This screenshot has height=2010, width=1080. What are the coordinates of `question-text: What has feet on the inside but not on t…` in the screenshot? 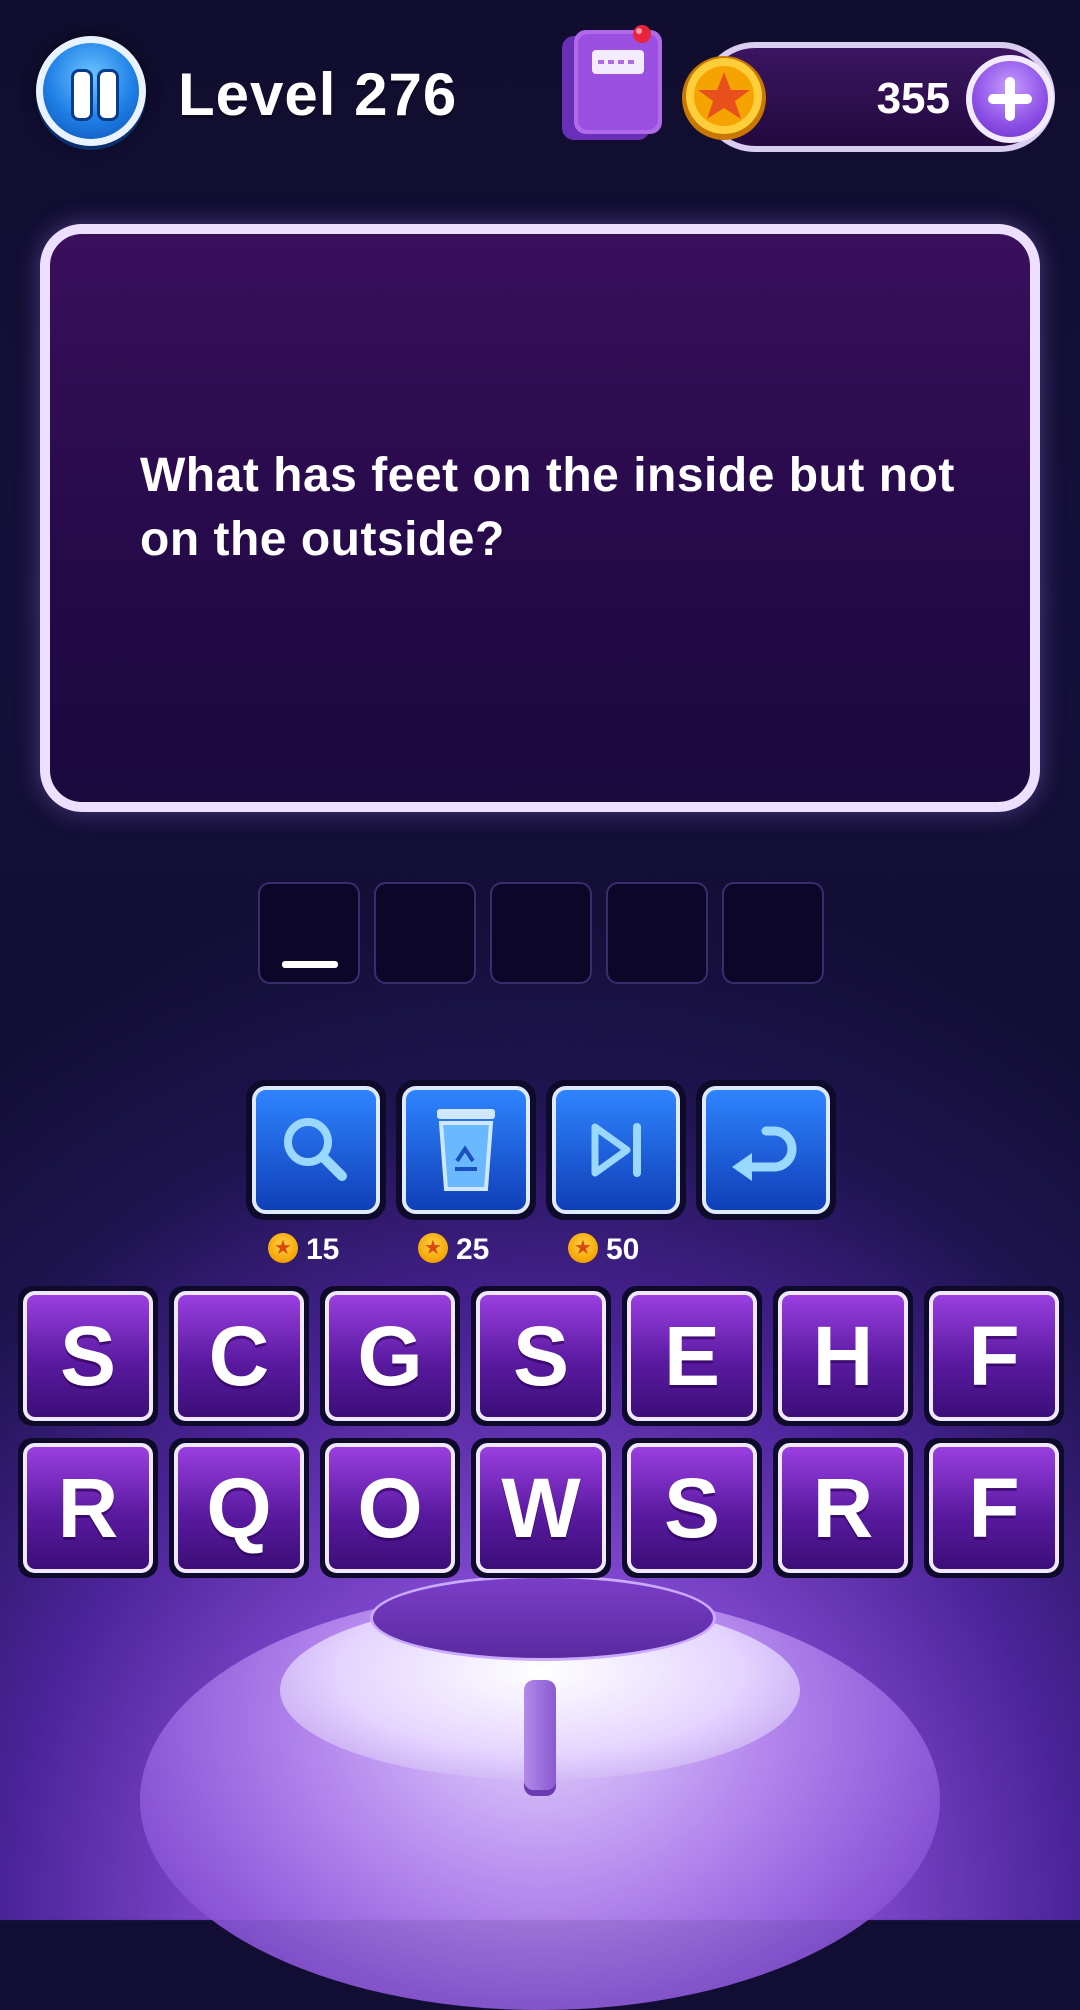 It's located at (547, 507).